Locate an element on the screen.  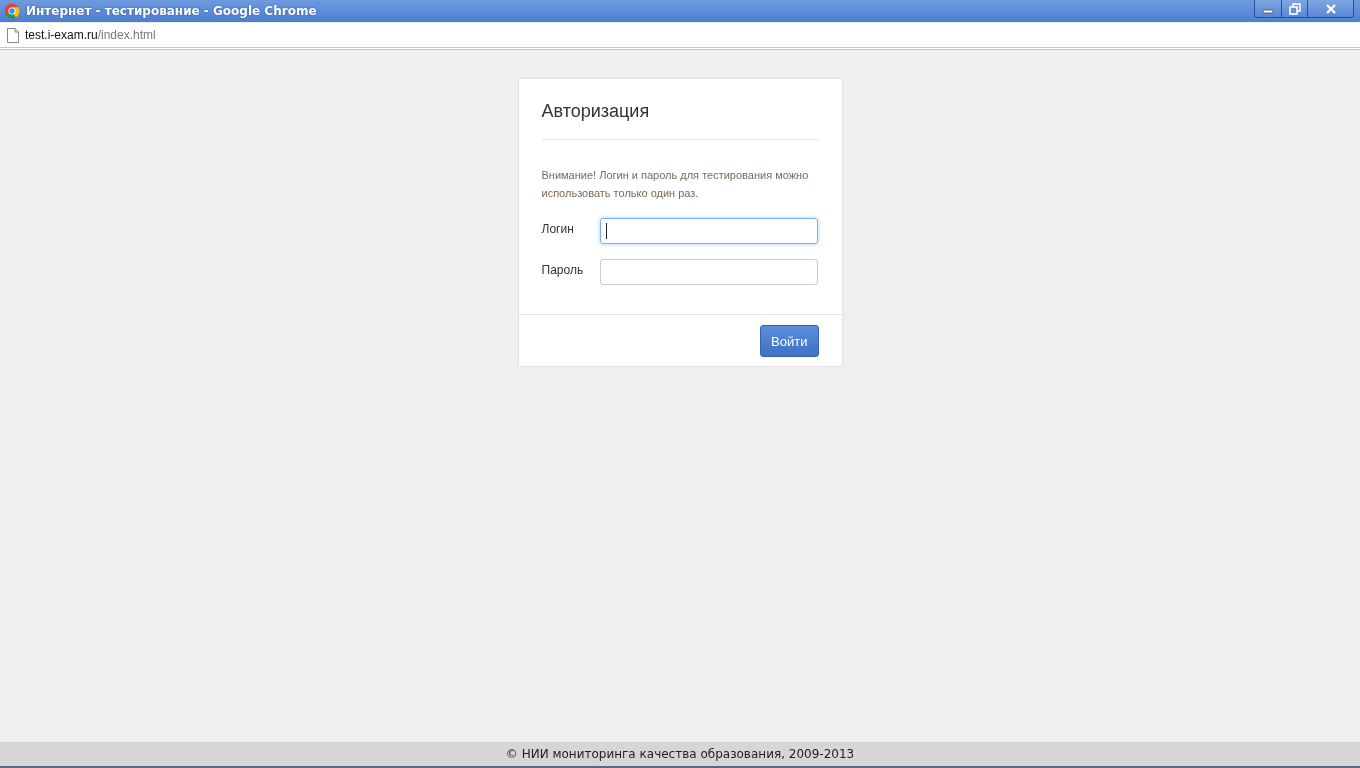
restore-icon is located at coordinates (1294, 8).